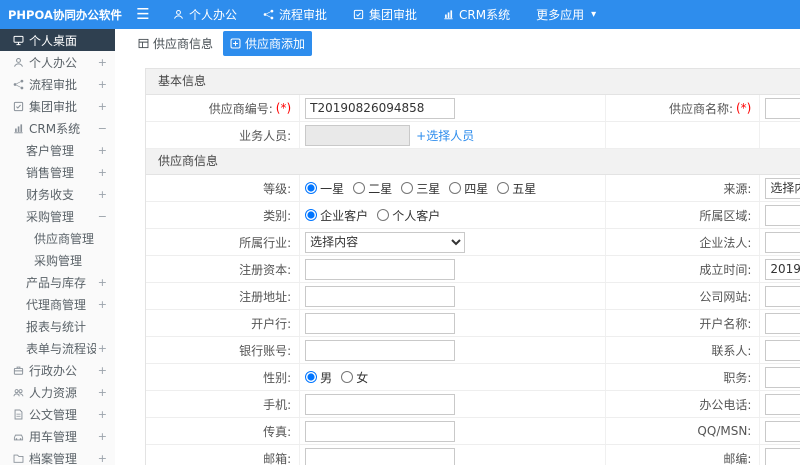 This screenshot has width=800, height=465. What do you see at coordinates (57, 216) in the screenshot?
I see `sidebar-item-purchase-mgmt: 采购管理 −` at bounding box center [57, 216].